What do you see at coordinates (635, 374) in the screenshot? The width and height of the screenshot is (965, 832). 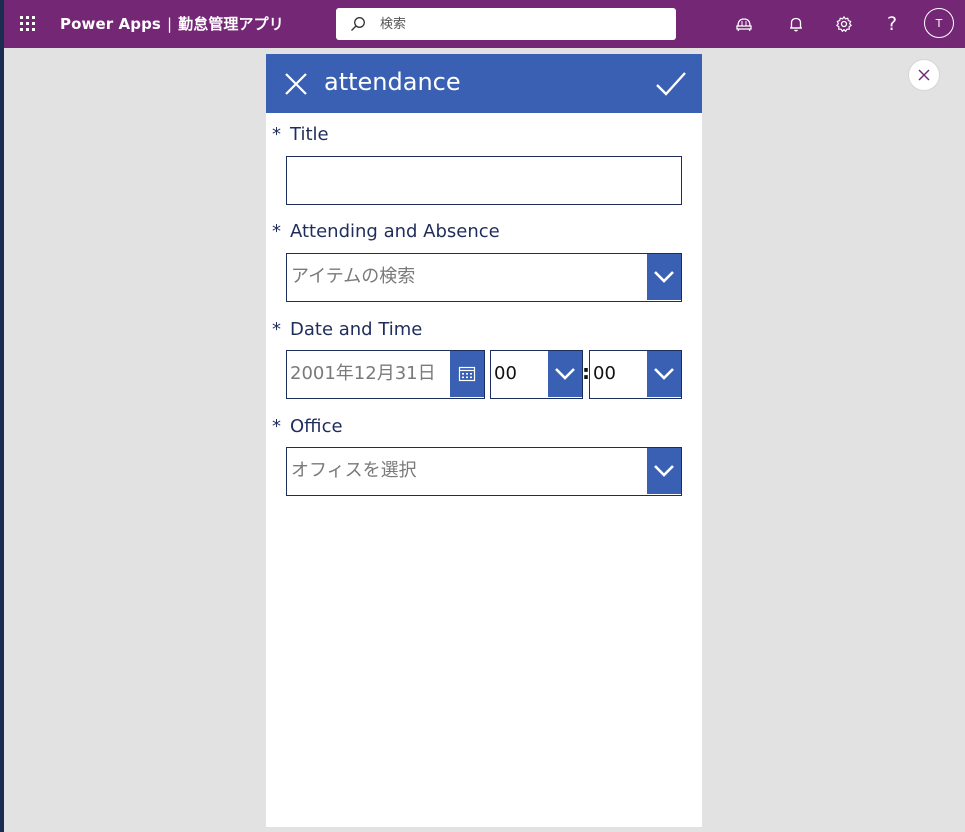 I see `minute-dropdown: 00` at bounding box center [635, 374].